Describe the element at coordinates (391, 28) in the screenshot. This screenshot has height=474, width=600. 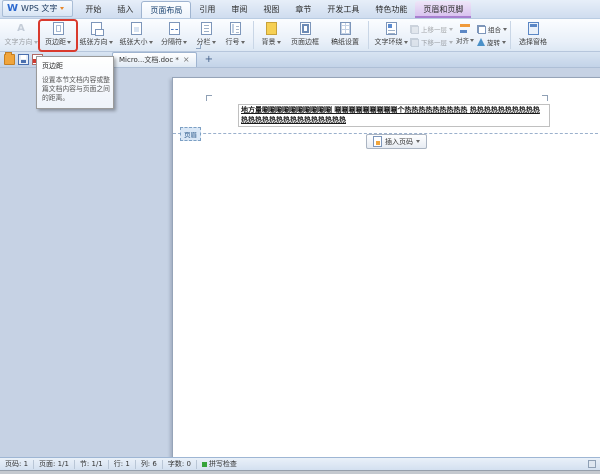
I see `text-wrap-icon` at that location.